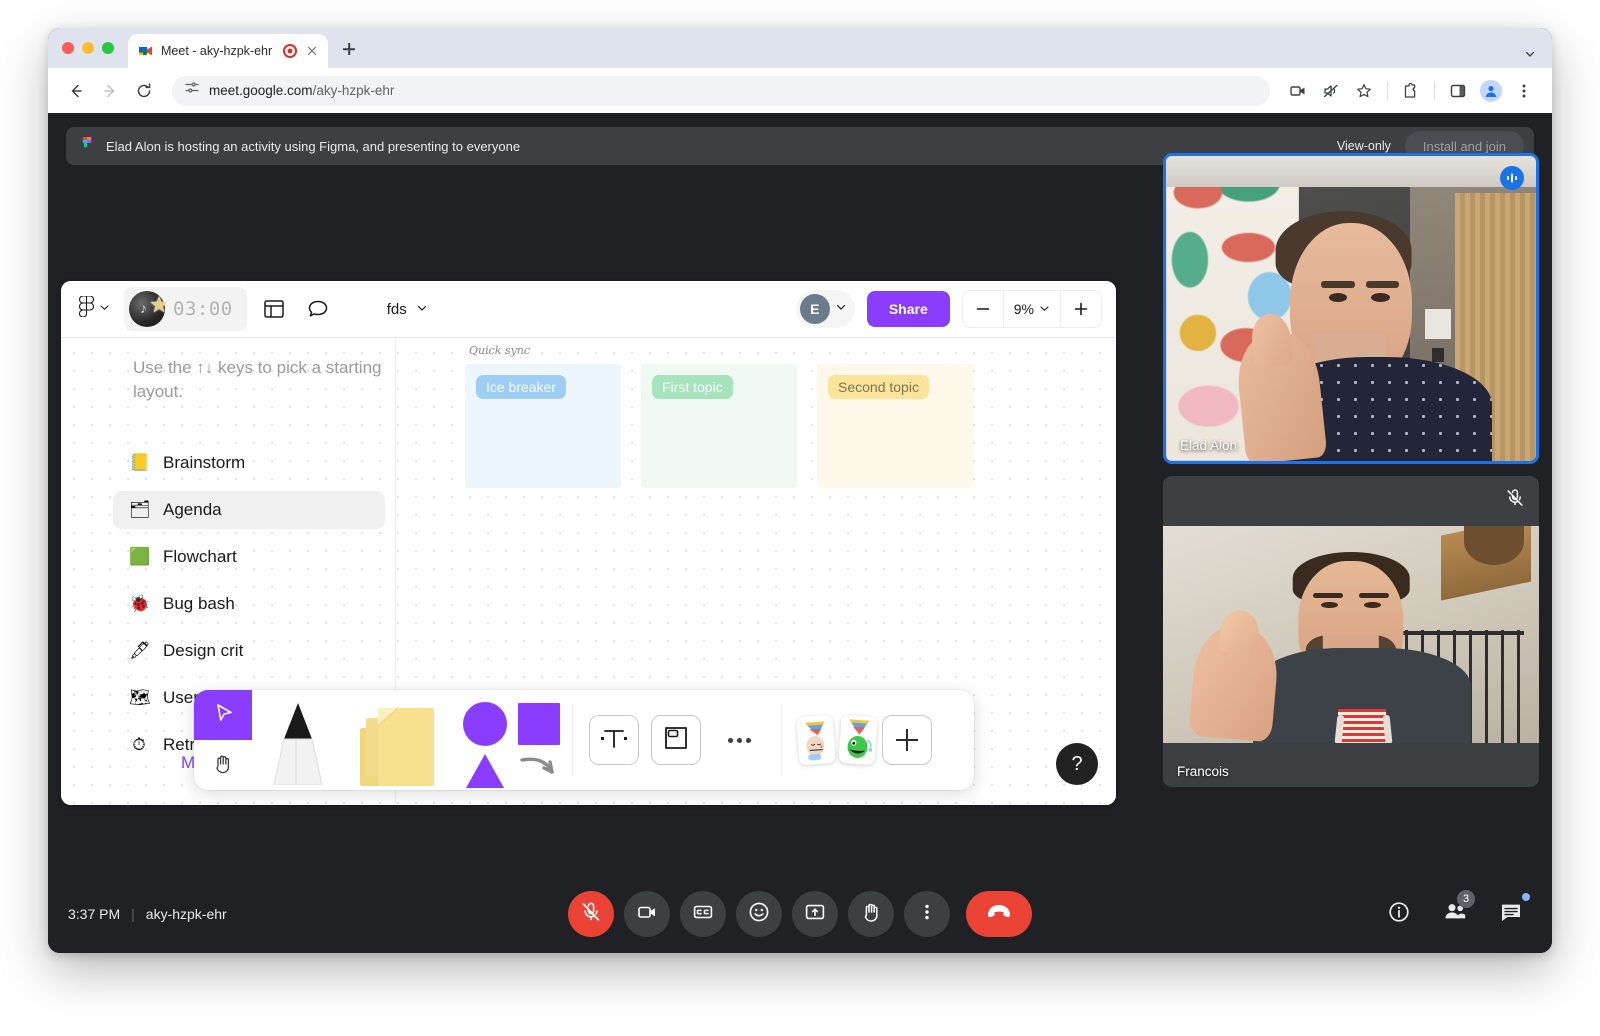 The height and width of the screenshot is (1036, 1600). I want to click on help-button: ?, so click(1077, 764).